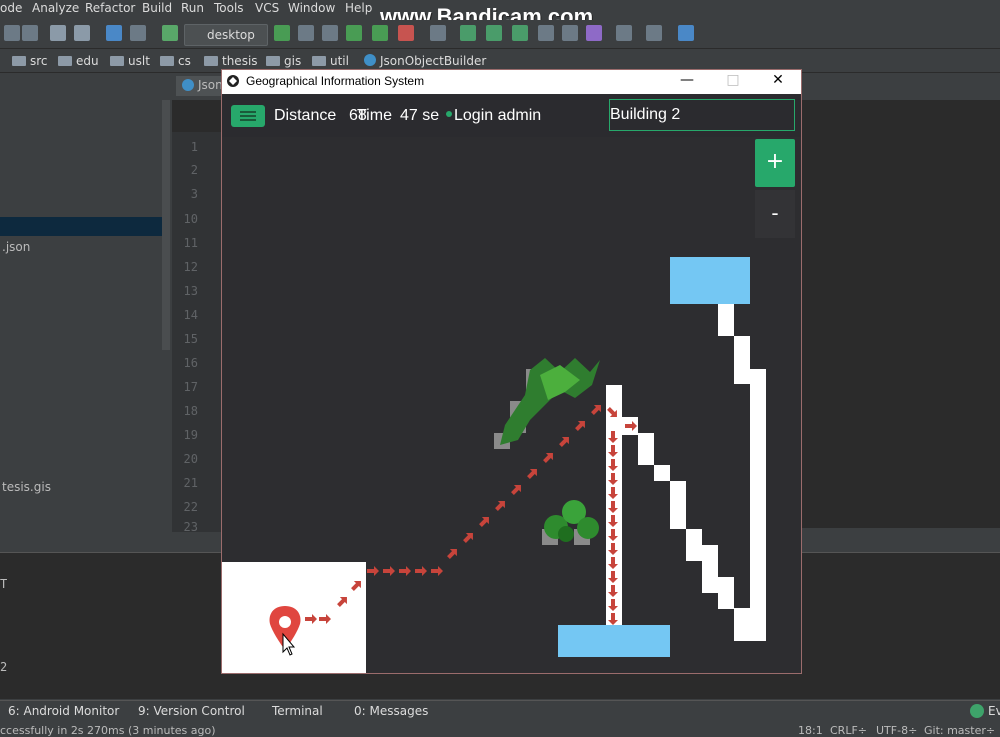 This screenshot has height=737, width=1000. What do you see at coordinates (570, 33) in the screenshot?
I see `device-icon` at bounding box center [570, 33].